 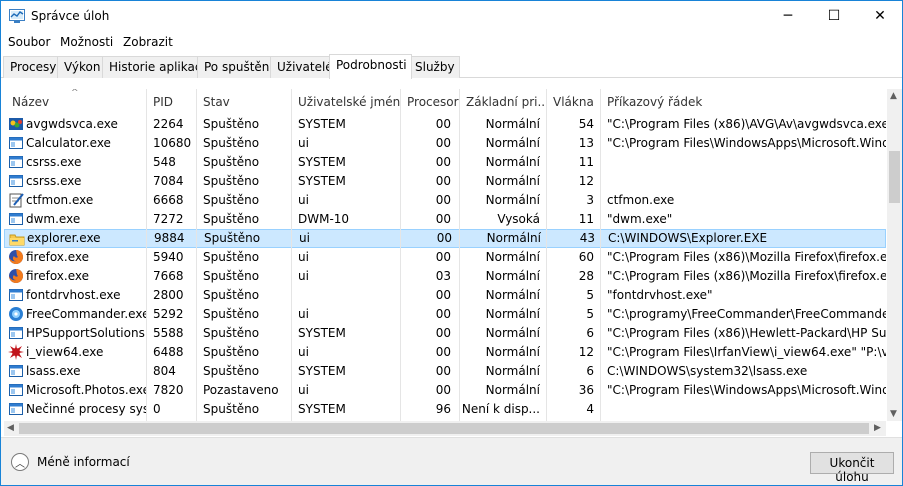 What do you see at coordinates (590, 200) in the screenshot?
I see `cell-threads: 3` at bounding box center [590, 200].